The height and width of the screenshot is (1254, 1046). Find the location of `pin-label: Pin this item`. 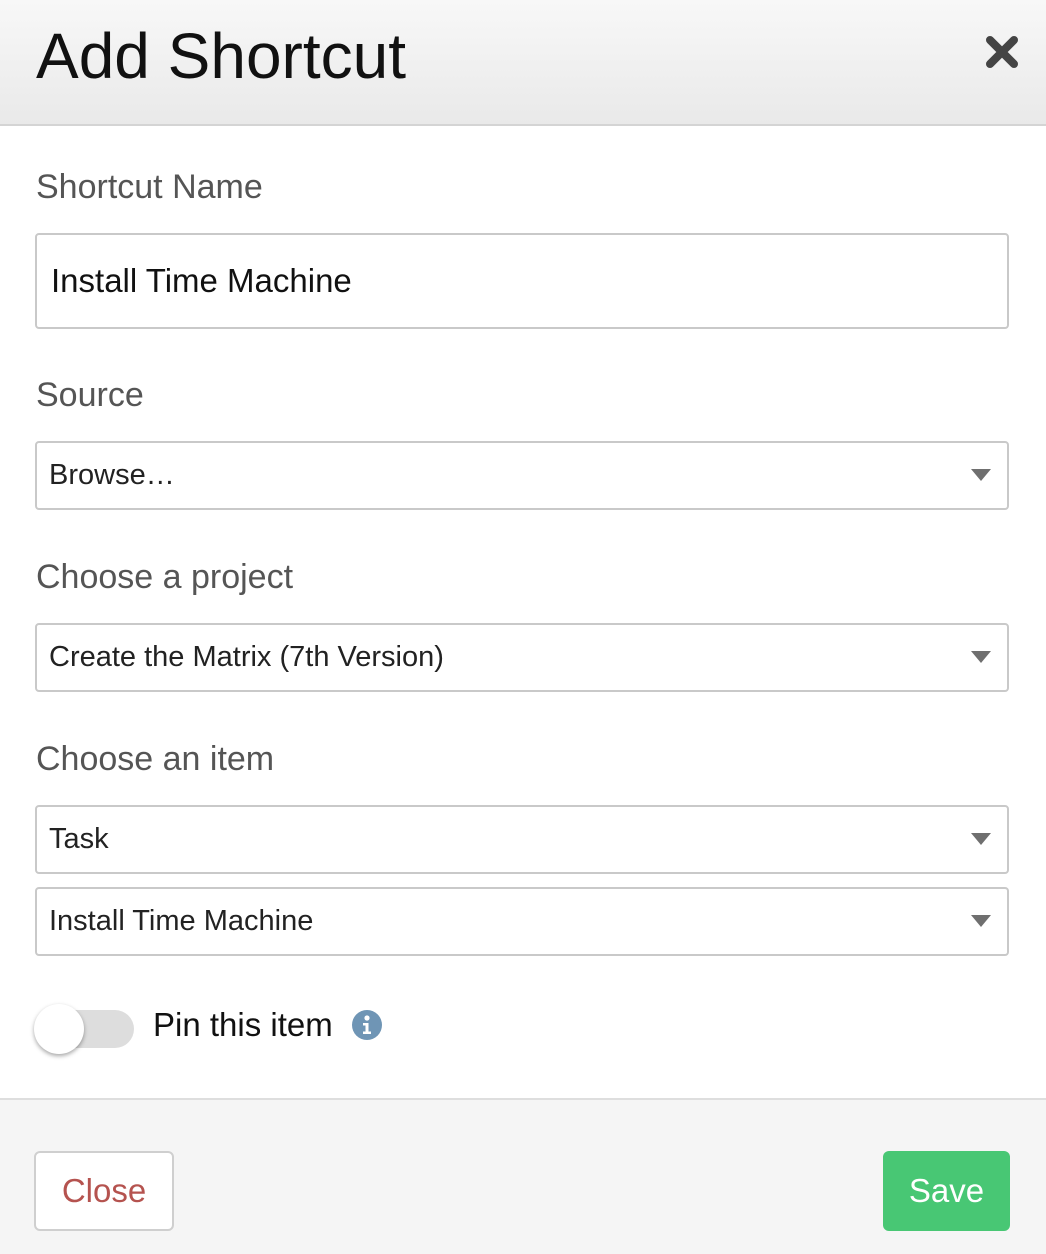

pin-label: Pin this item is located at coordinates (243, 1024).